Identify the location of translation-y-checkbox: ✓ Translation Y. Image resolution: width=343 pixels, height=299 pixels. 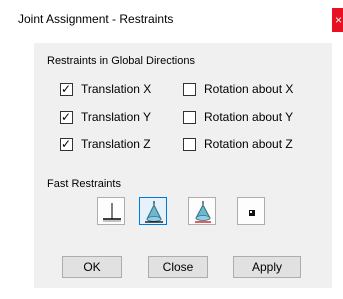
(105, 117).